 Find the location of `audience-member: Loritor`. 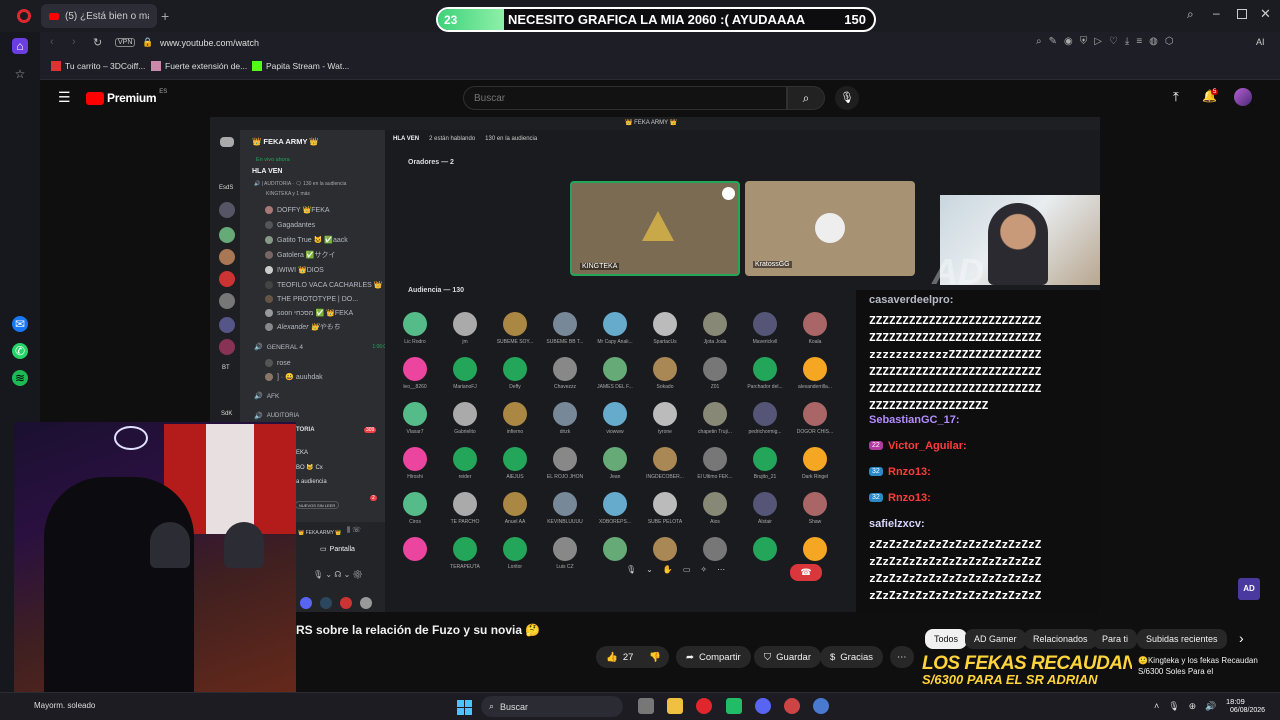

audience-member: Loritor is located at coordinates (515, 553).